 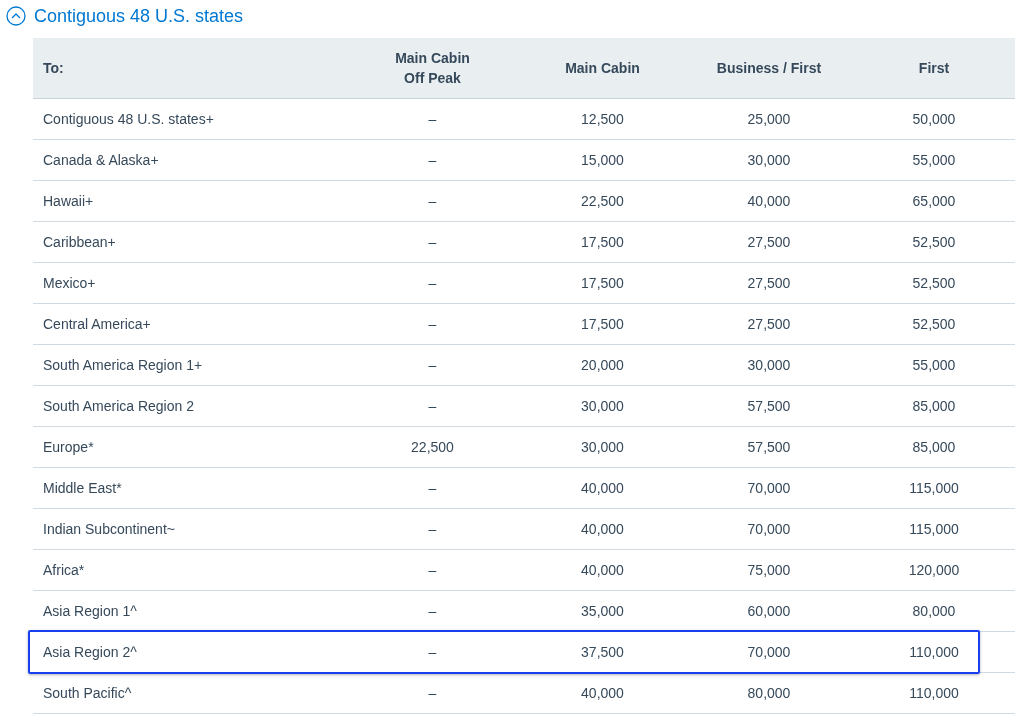 I want to click on table-cell-text: 75,000, so click(x=769, y=570).